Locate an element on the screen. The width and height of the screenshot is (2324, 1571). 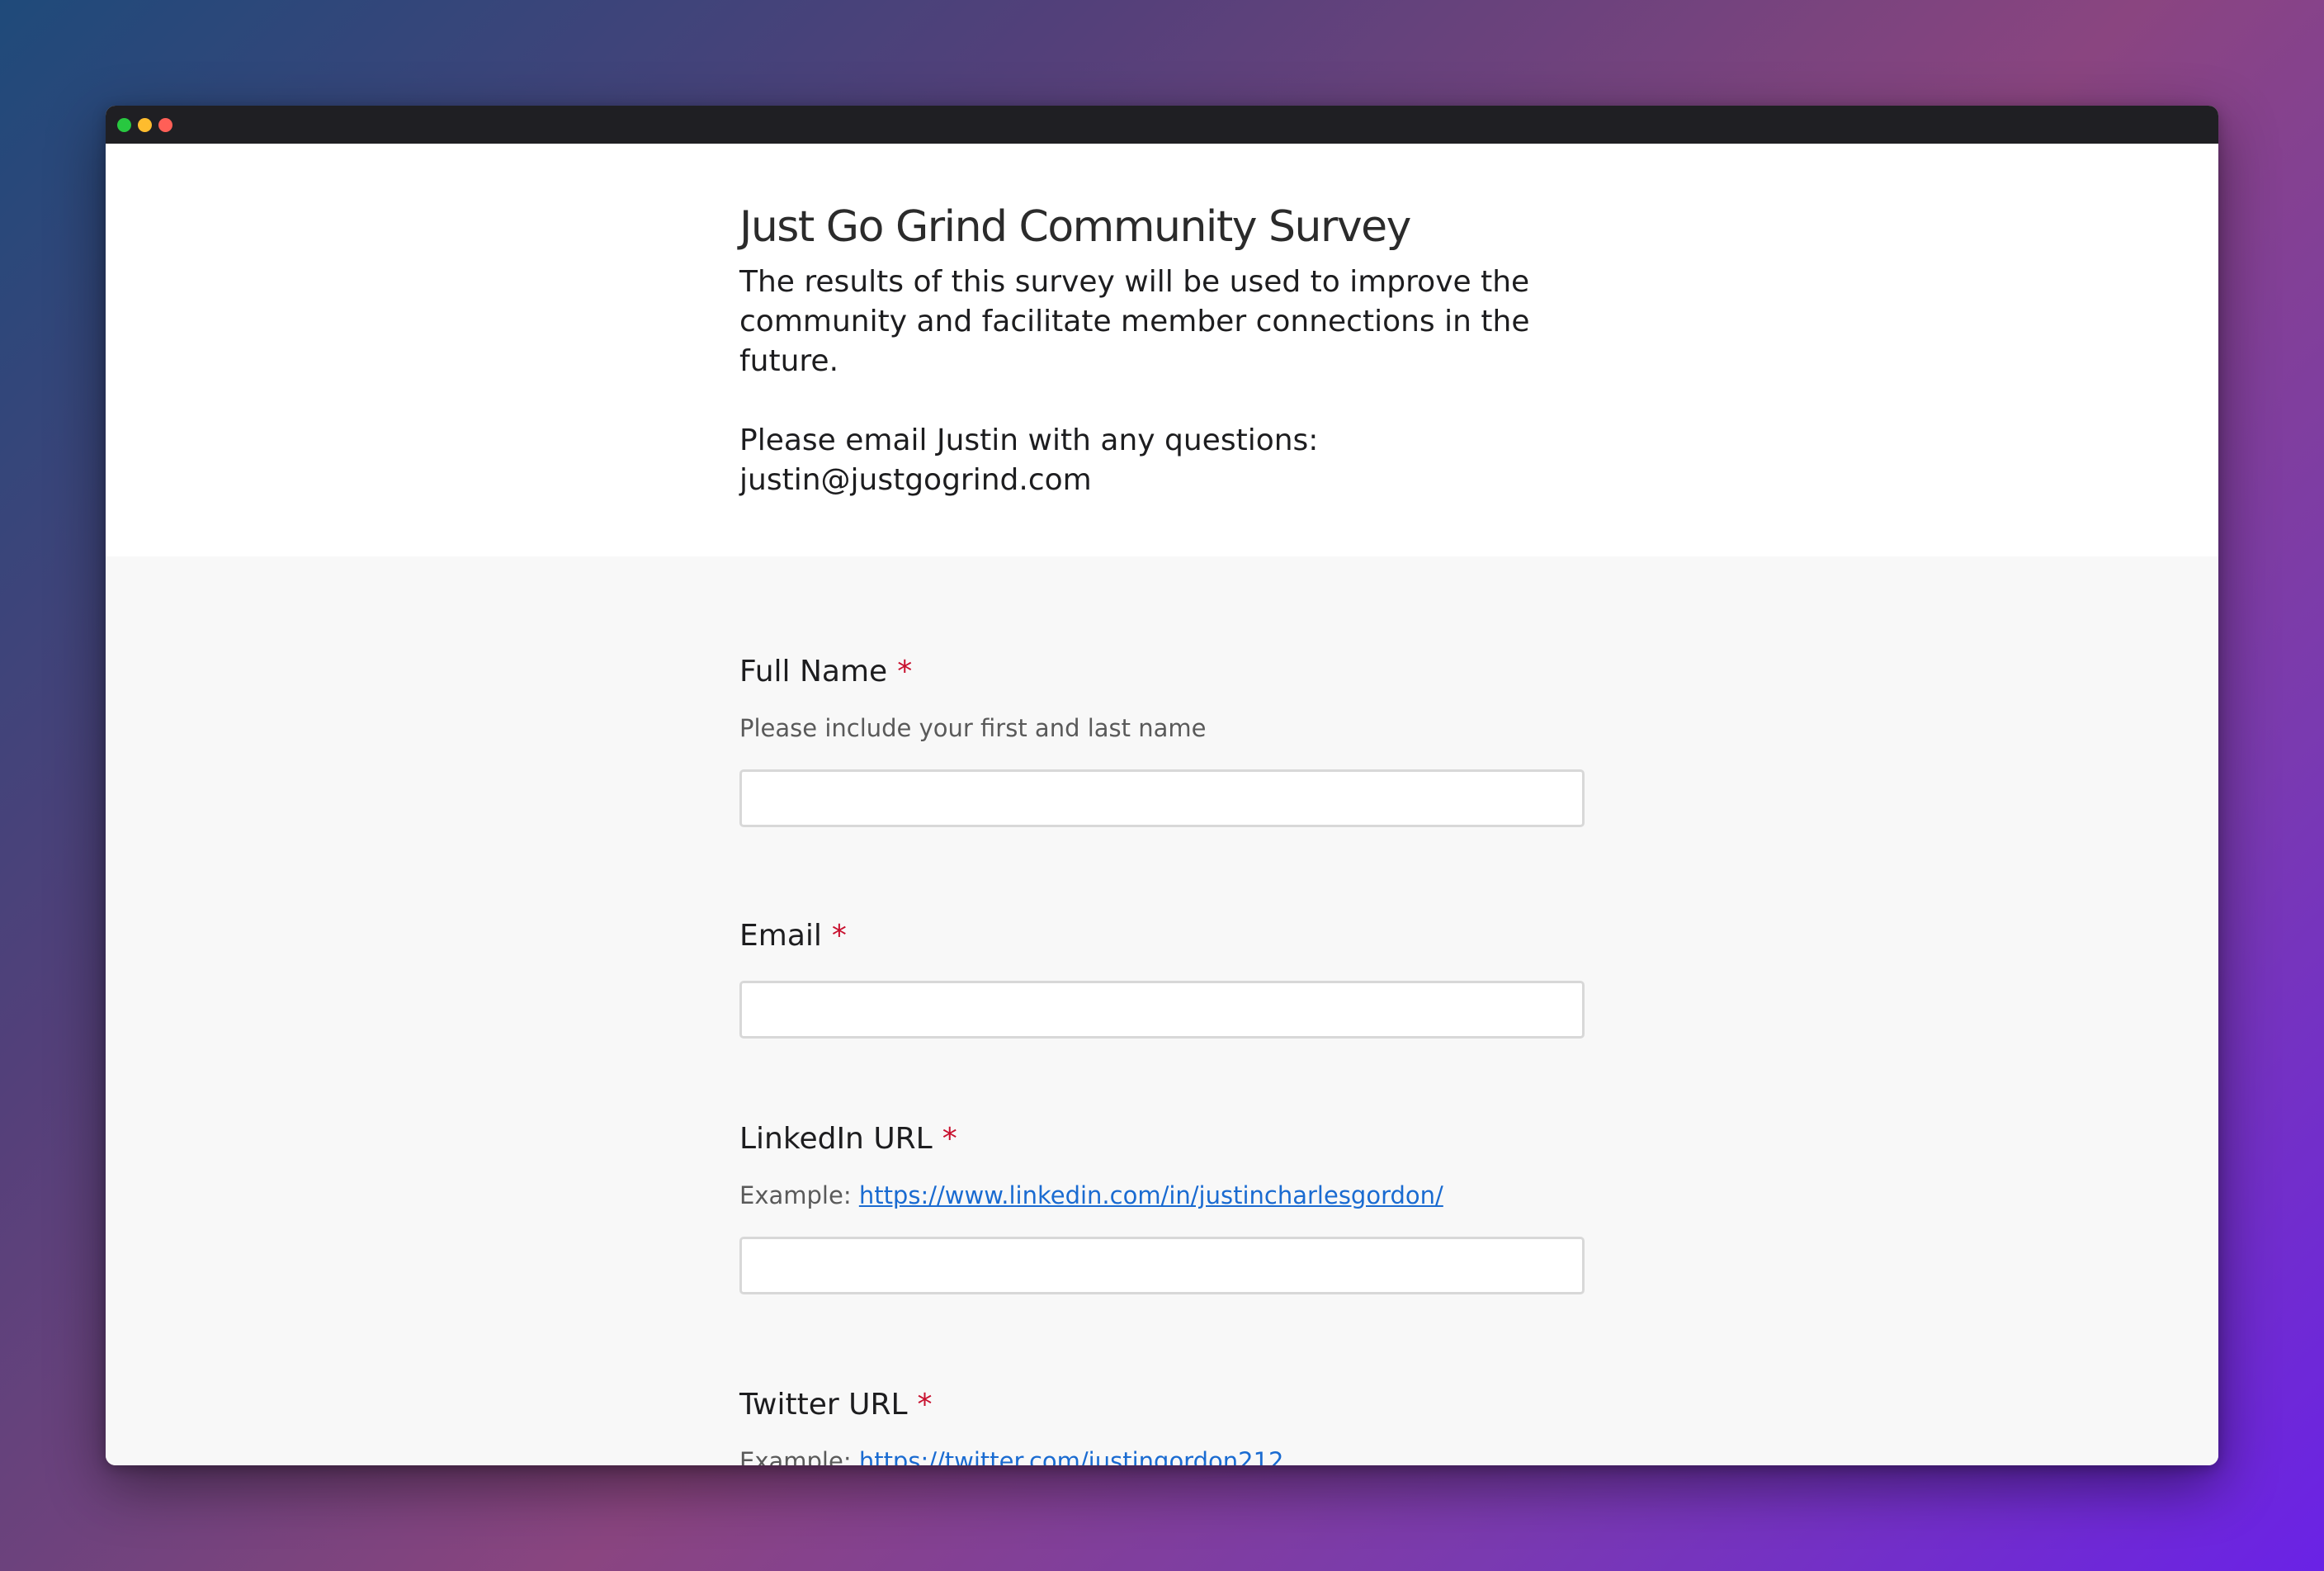
email-label-text: Email is located at coordinates (780, 936).